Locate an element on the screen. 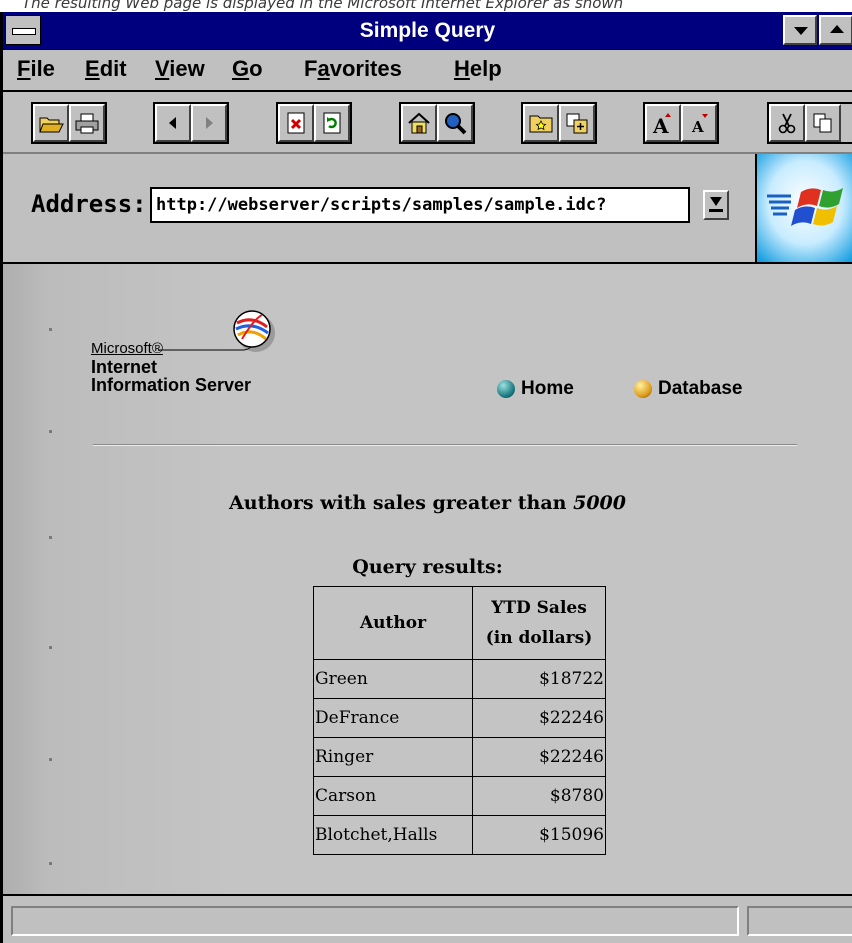  maximize-icon is located at coordinates (837, 29).